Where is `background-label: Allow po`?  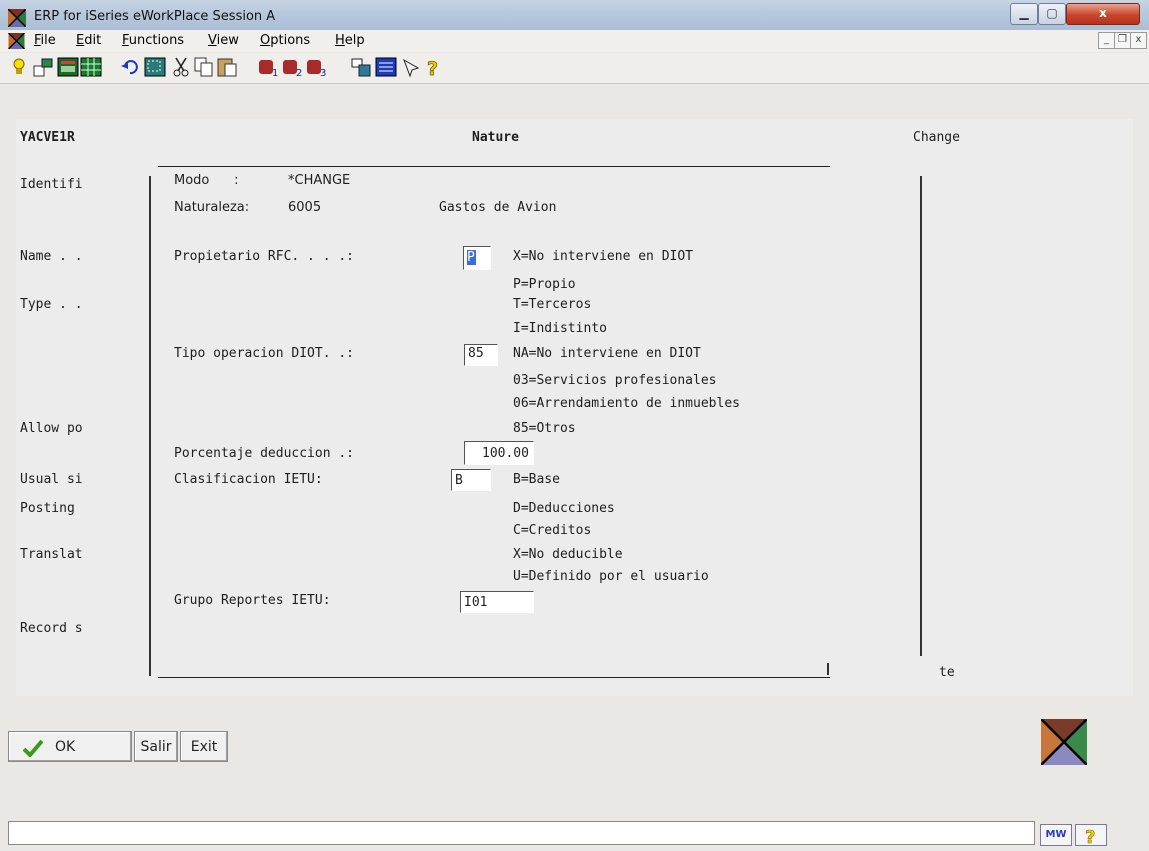 background-label: Allow po is located at coordinates (51, 428).